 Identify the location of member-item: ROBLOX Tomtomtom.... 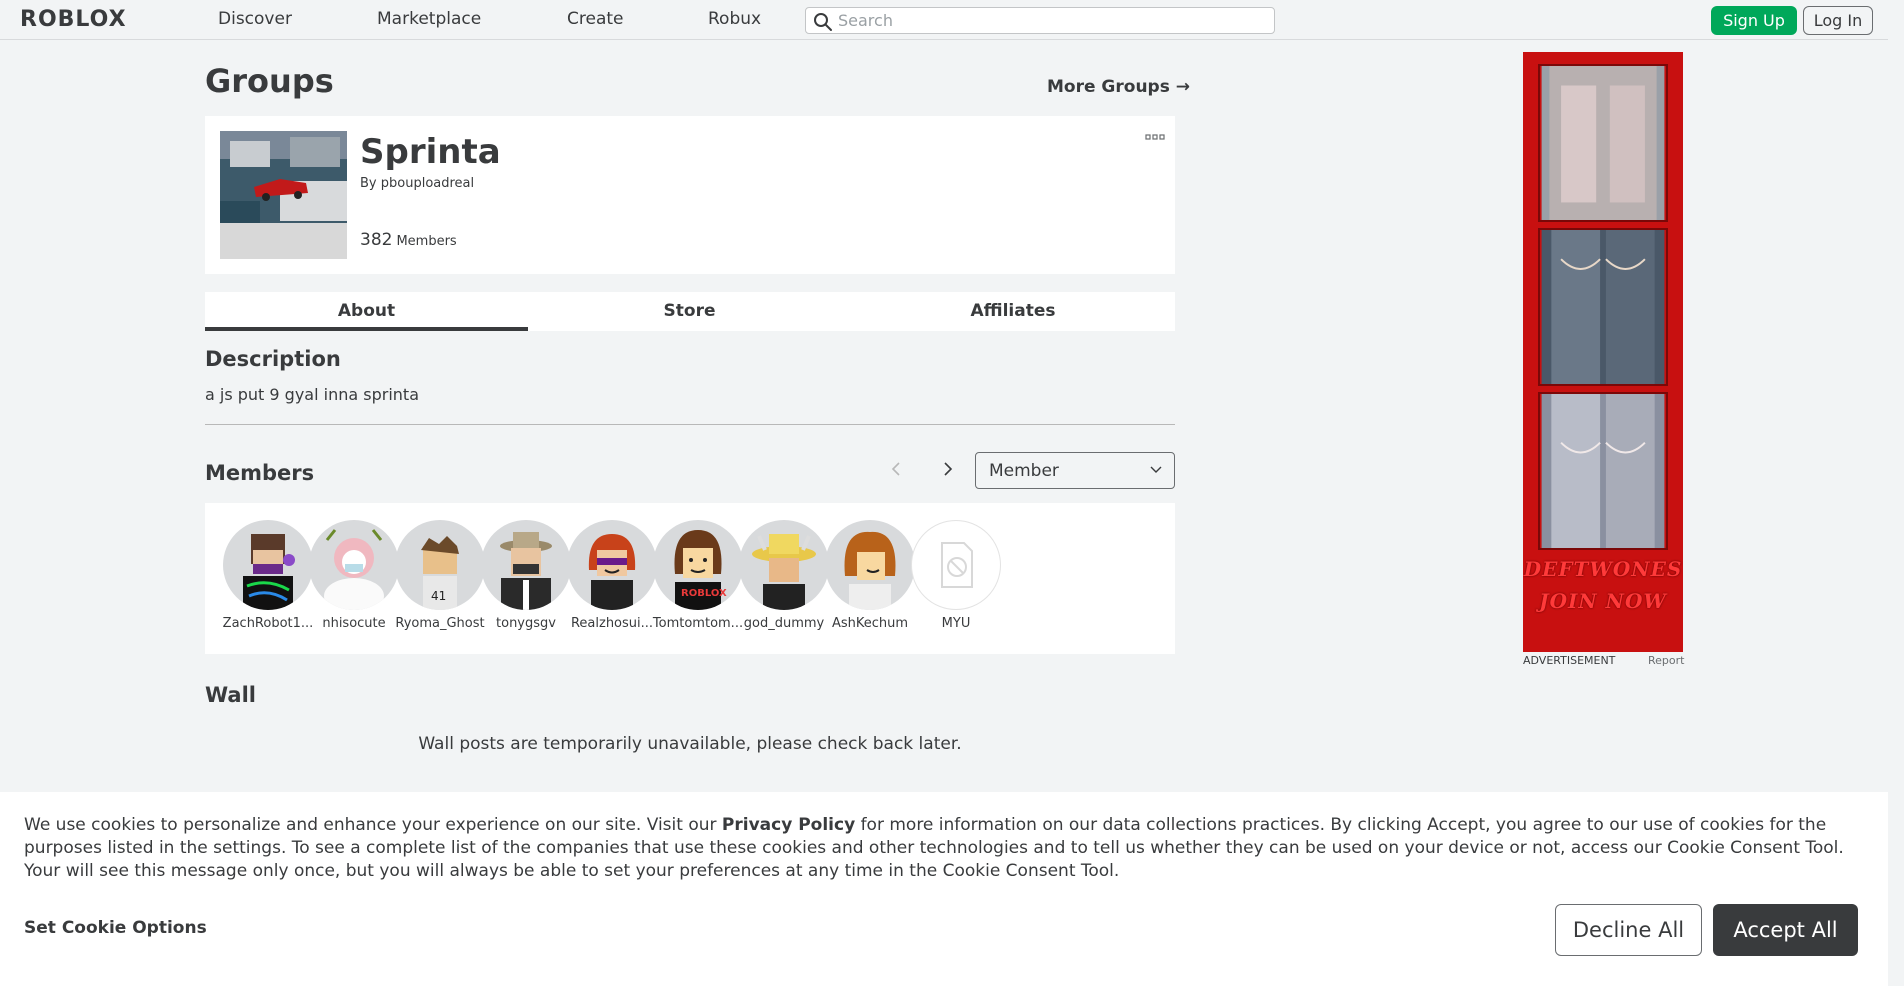
(698, 575).